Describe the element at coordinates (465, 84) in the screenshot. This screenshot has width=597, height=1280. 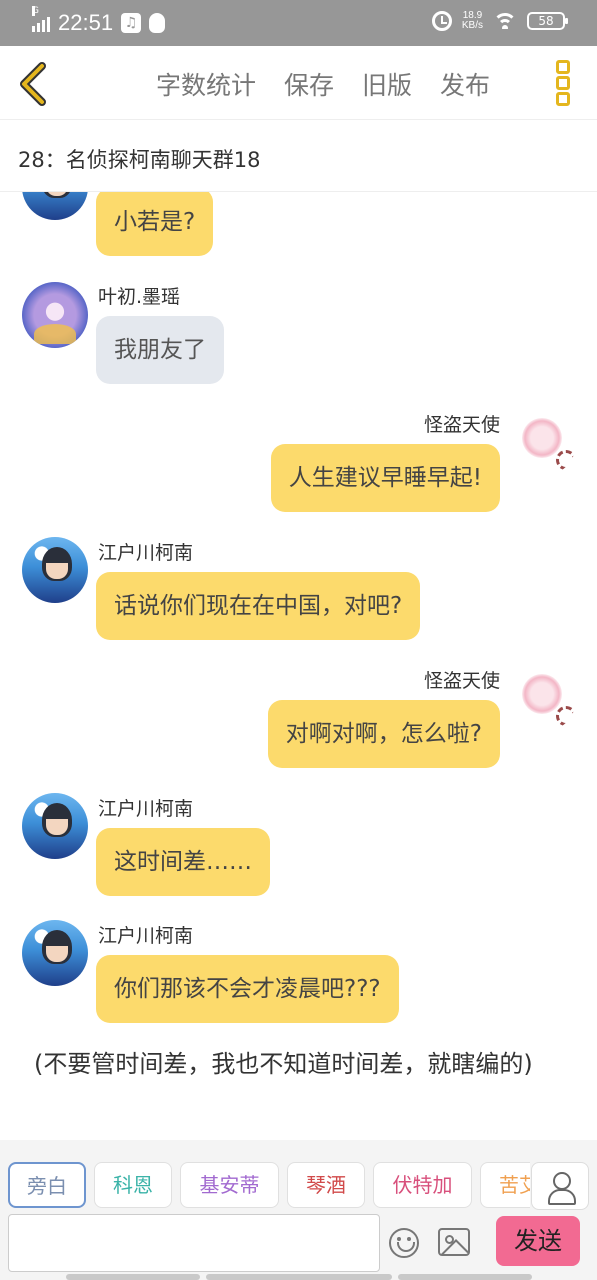
I see `publish-button: 发布` at that location.